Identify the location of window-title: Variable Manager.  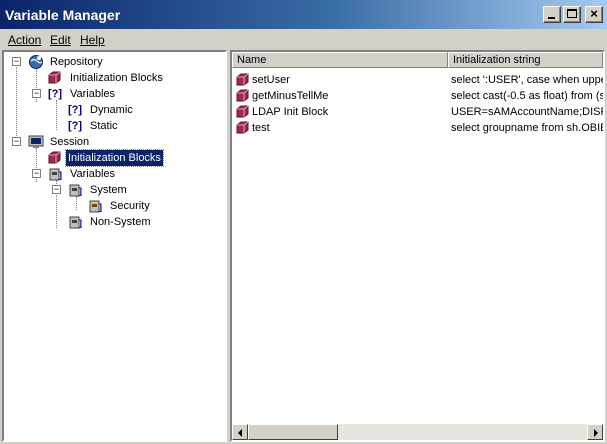
(63, 15).